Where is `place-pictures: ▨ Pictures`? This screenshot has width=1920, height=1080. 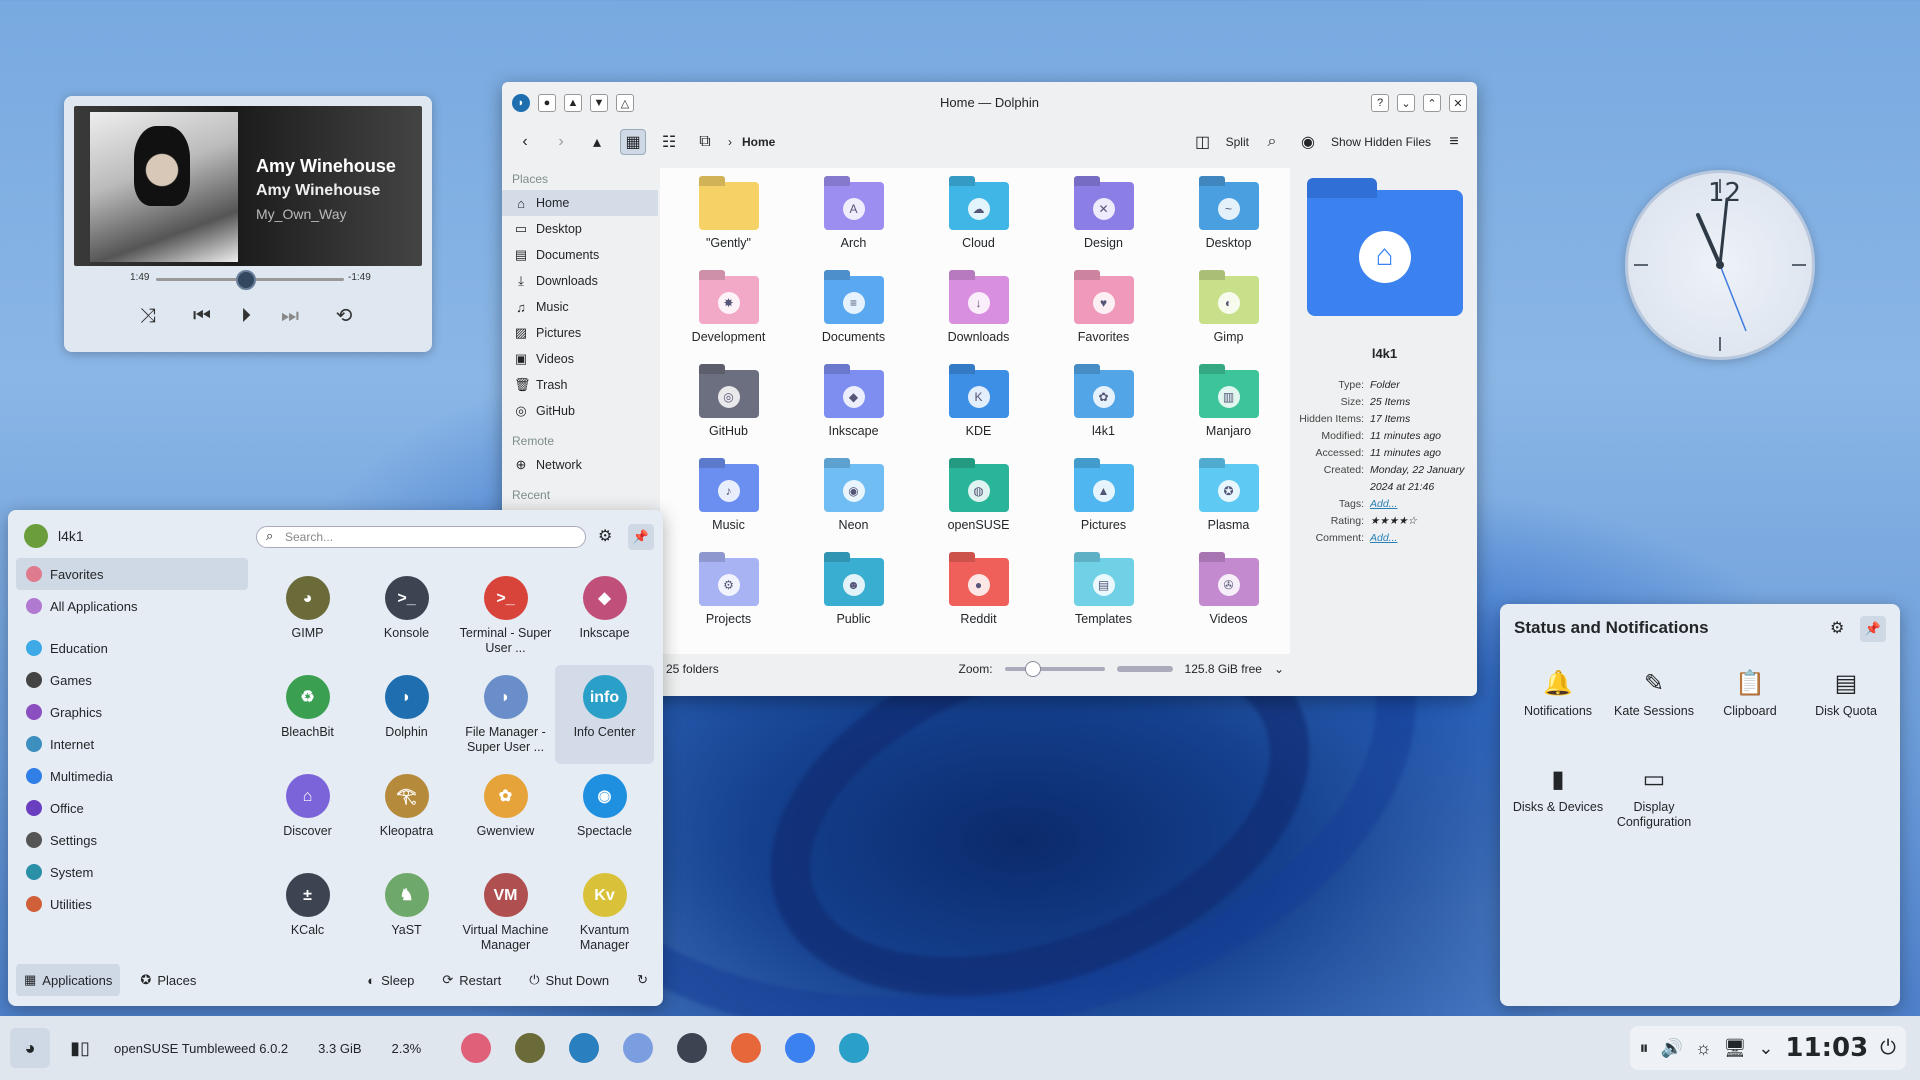 place-pictures: ▨ Pictures is located at coordinates (580, 333).